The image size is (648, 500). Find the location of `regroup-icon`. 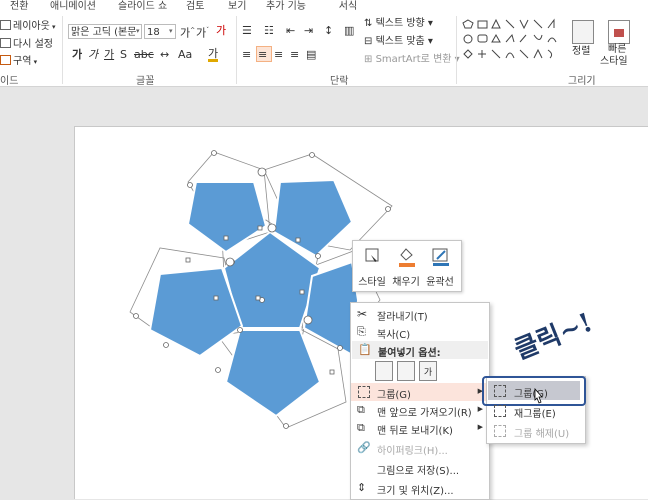

regroup-icon is located at coordinates (500, 411).